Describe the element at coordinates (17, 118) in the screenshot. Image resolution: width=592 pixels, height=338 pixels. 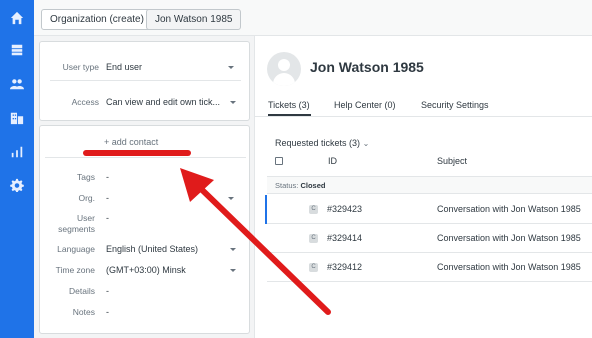
I see `organizations-icon` at that location.